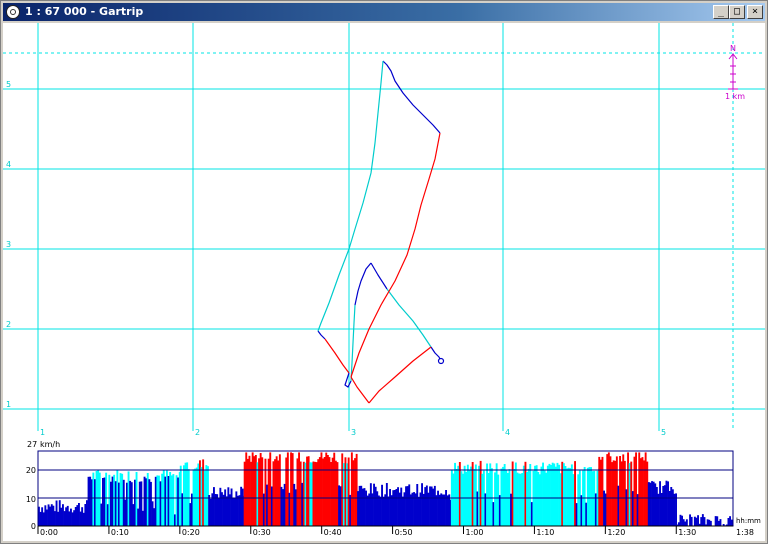  What do you see at coordinates (50, 444) in the screenshot?
I see `speed-unit-label: km/h` at bounding box center [50, 444].